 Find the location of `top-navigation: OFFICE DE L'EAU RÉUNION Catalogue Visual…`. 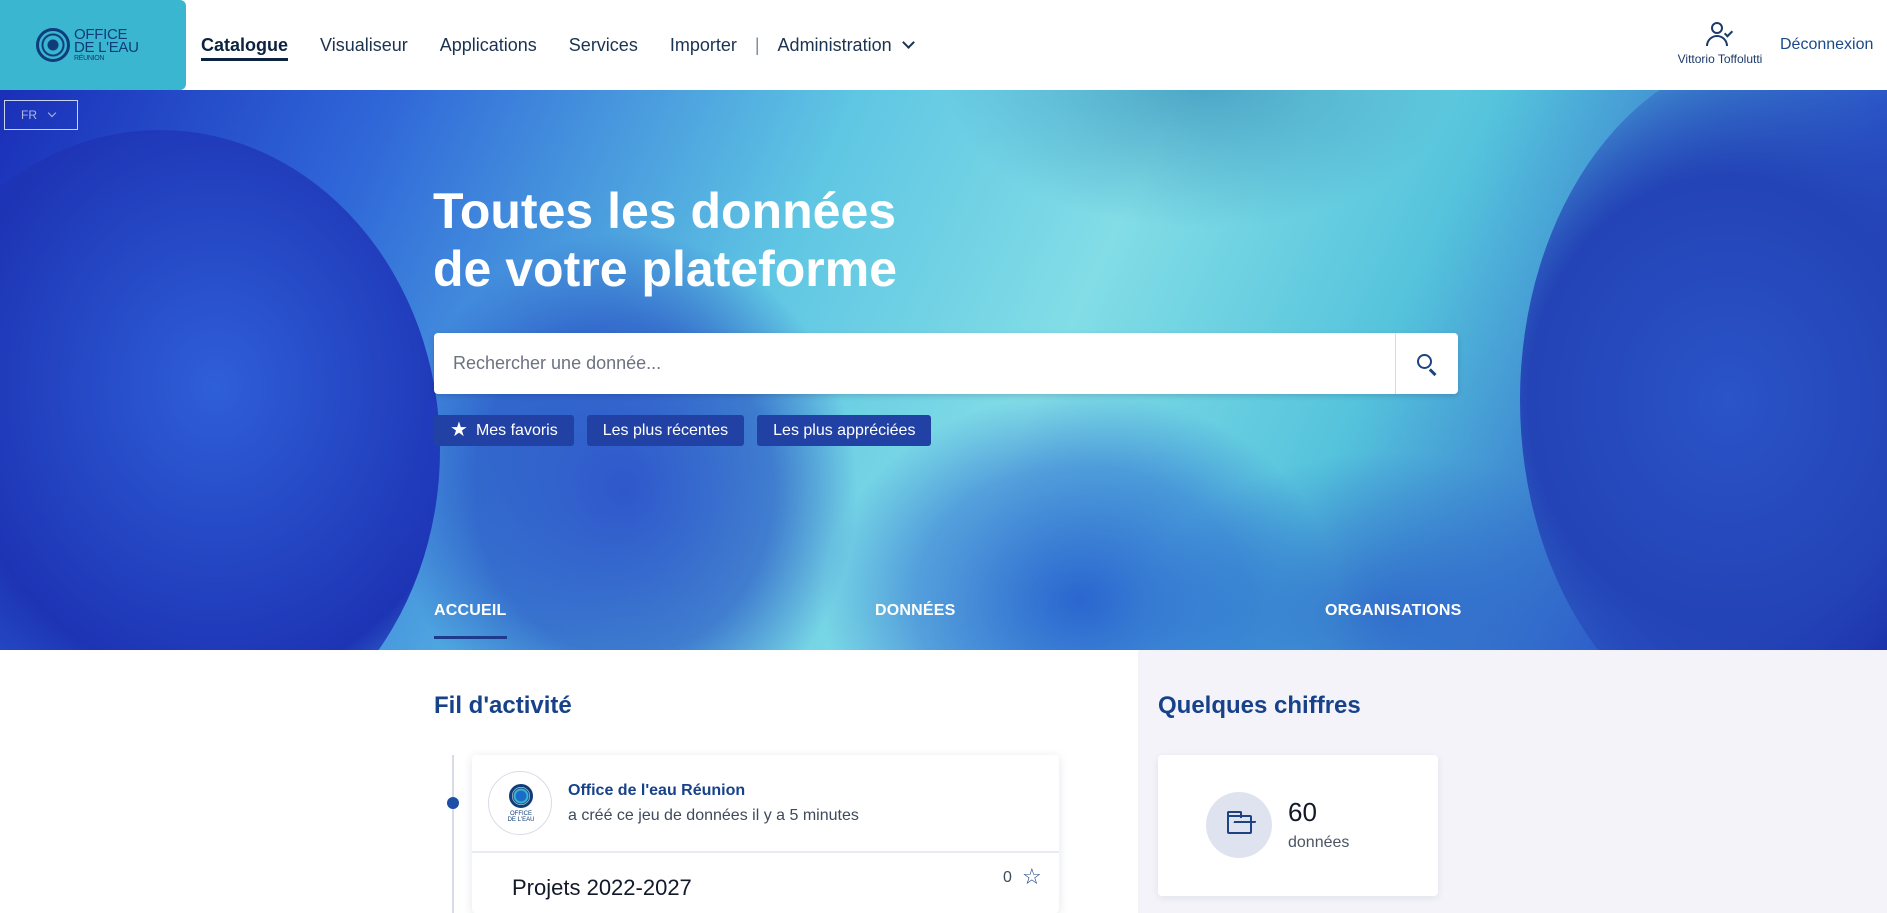

top-navigation: OFFICE DE L'EAU RÉUNION Catalogue Visual… is located at coordinates (943, 45).